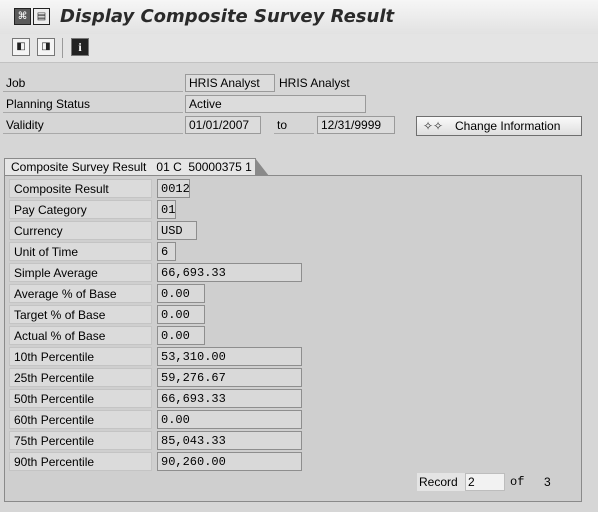 The width and height of the screenshot is (598, 512). What do you see at coordinates (80, 230) in the screenshot?
I see `row-label-currency: Currency` at bounding box center [80, 230].